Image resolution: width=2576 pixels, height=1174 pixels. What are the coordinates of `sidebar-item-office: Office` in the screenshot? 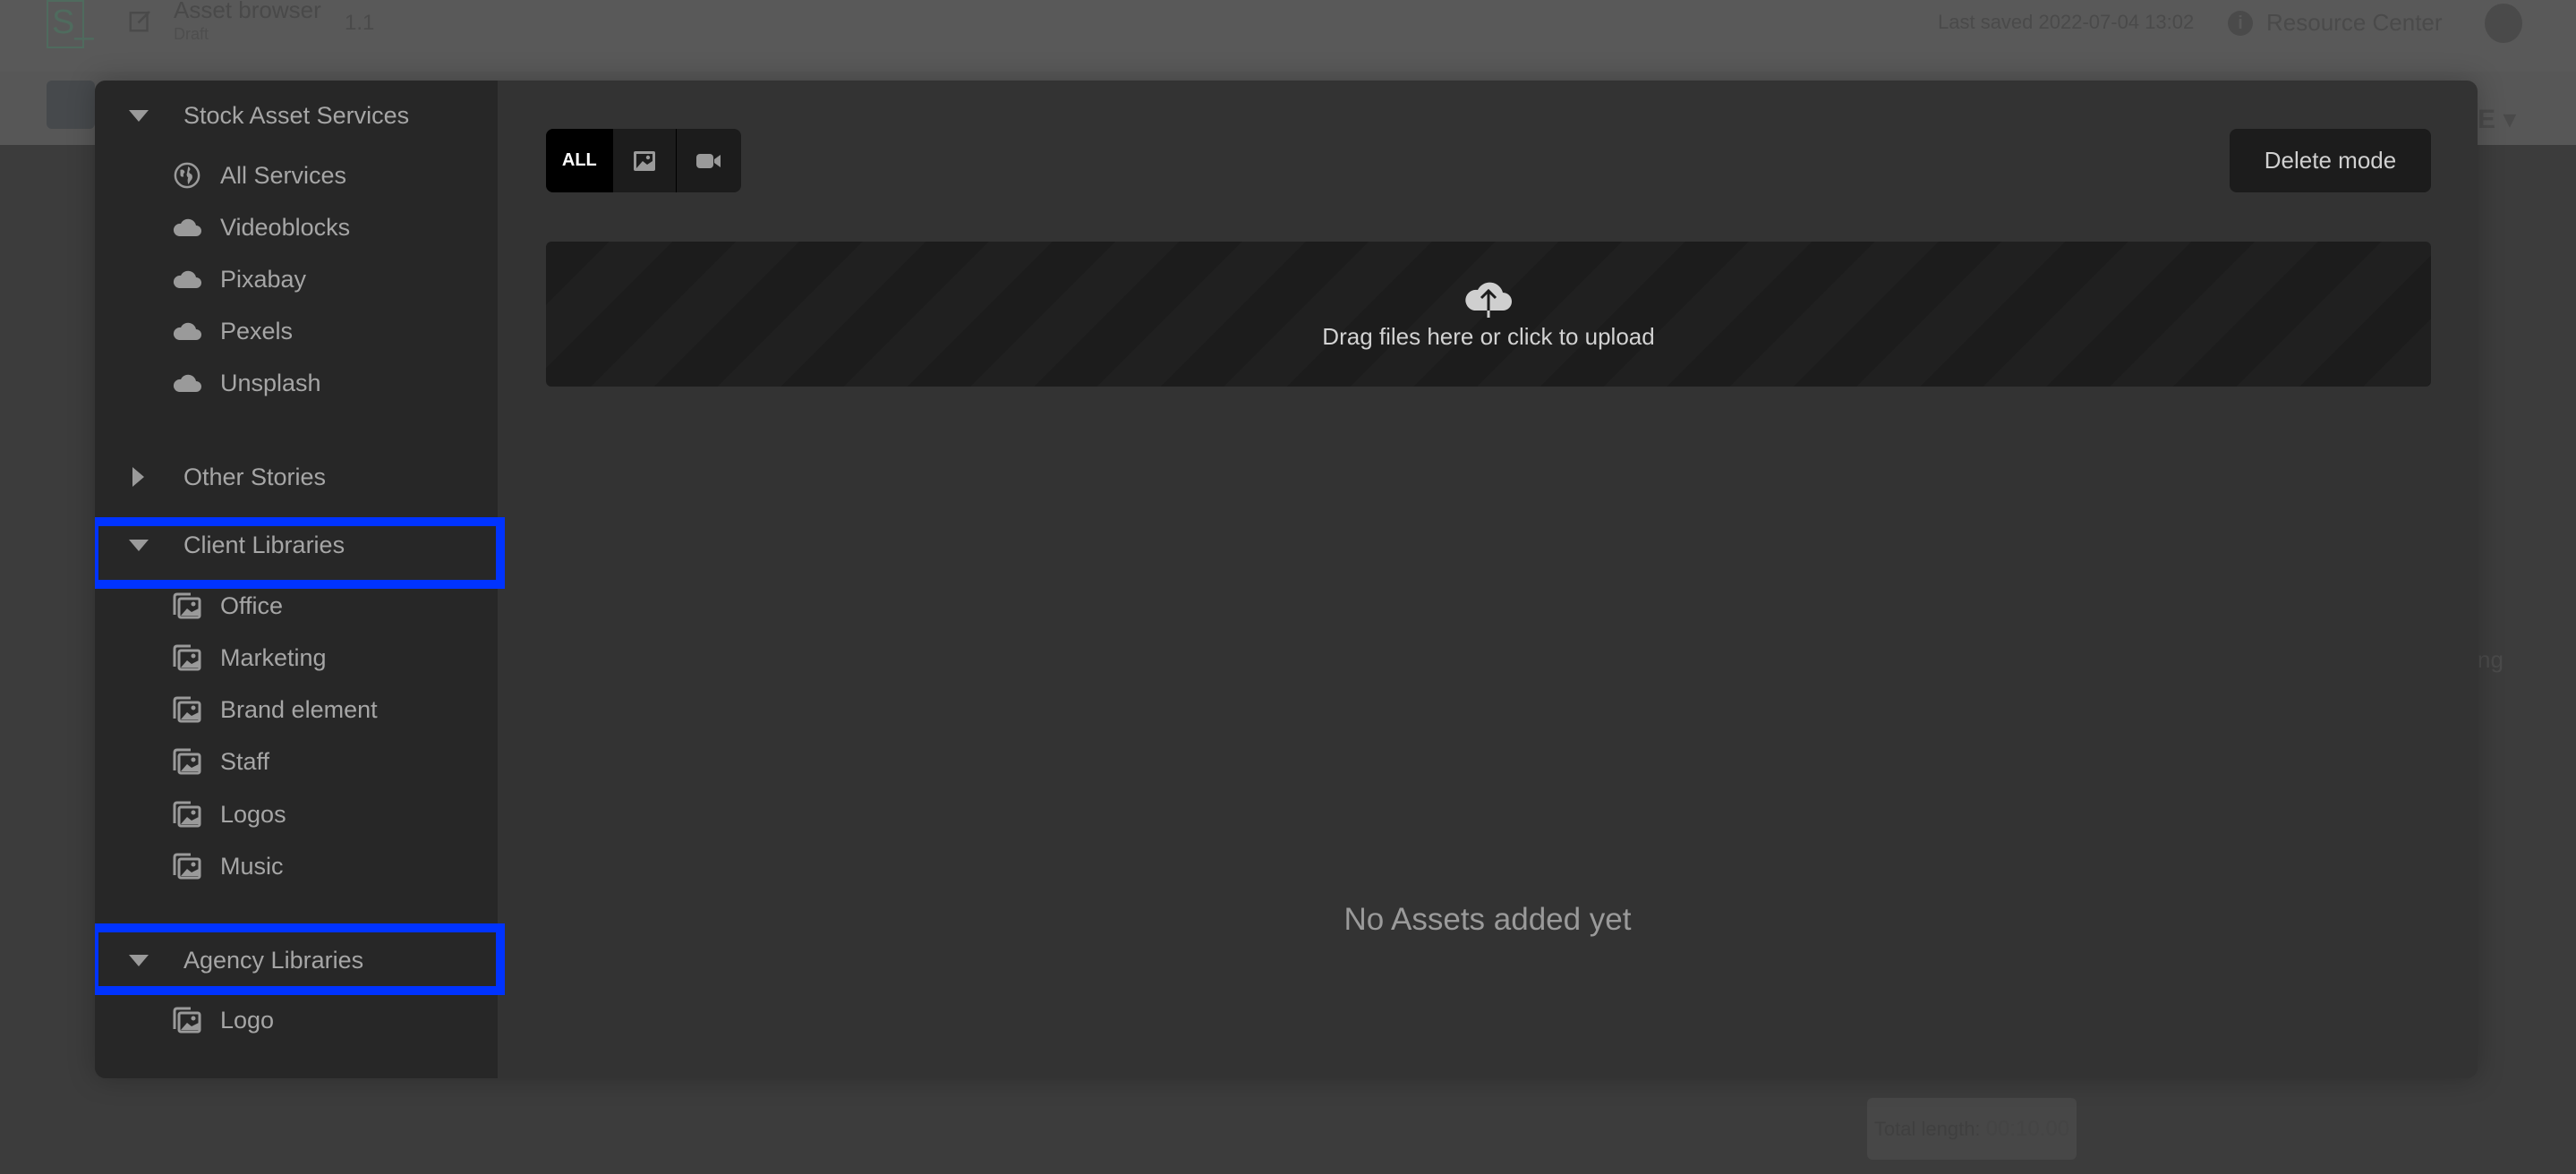 It's located at (296, 606).